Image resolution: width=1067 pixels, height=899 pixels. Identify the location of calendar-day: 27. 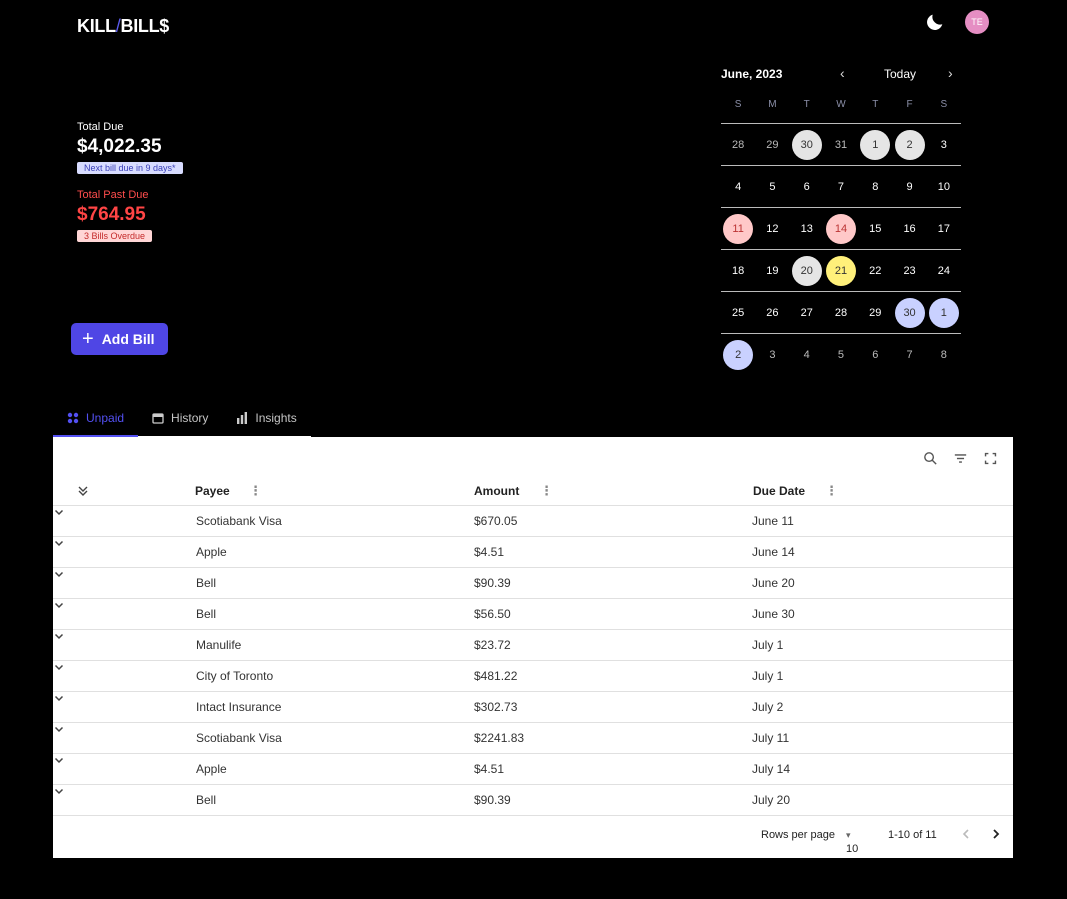
(807, 313).